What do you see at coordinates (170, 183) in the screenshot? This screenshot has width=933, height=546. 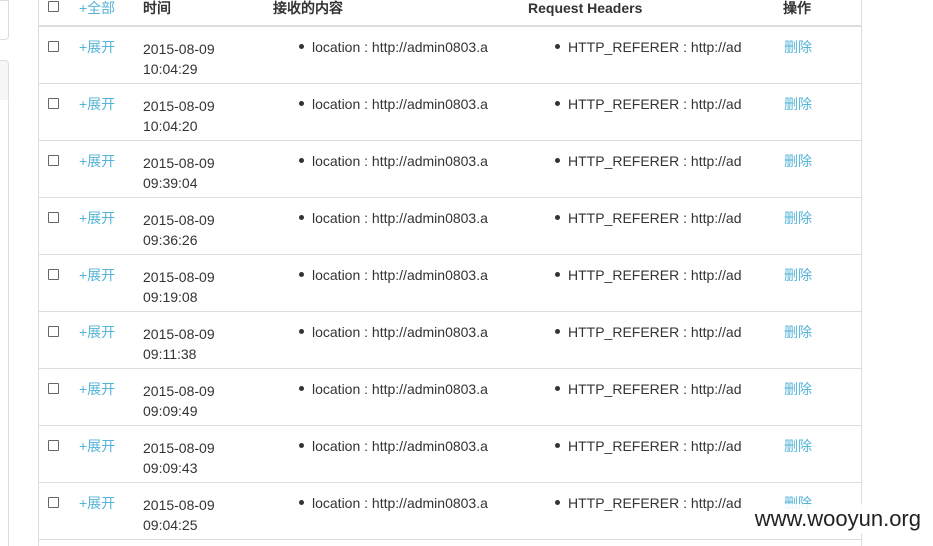 I see `row-time: 09:39:04` at bounding box center [170, 183].